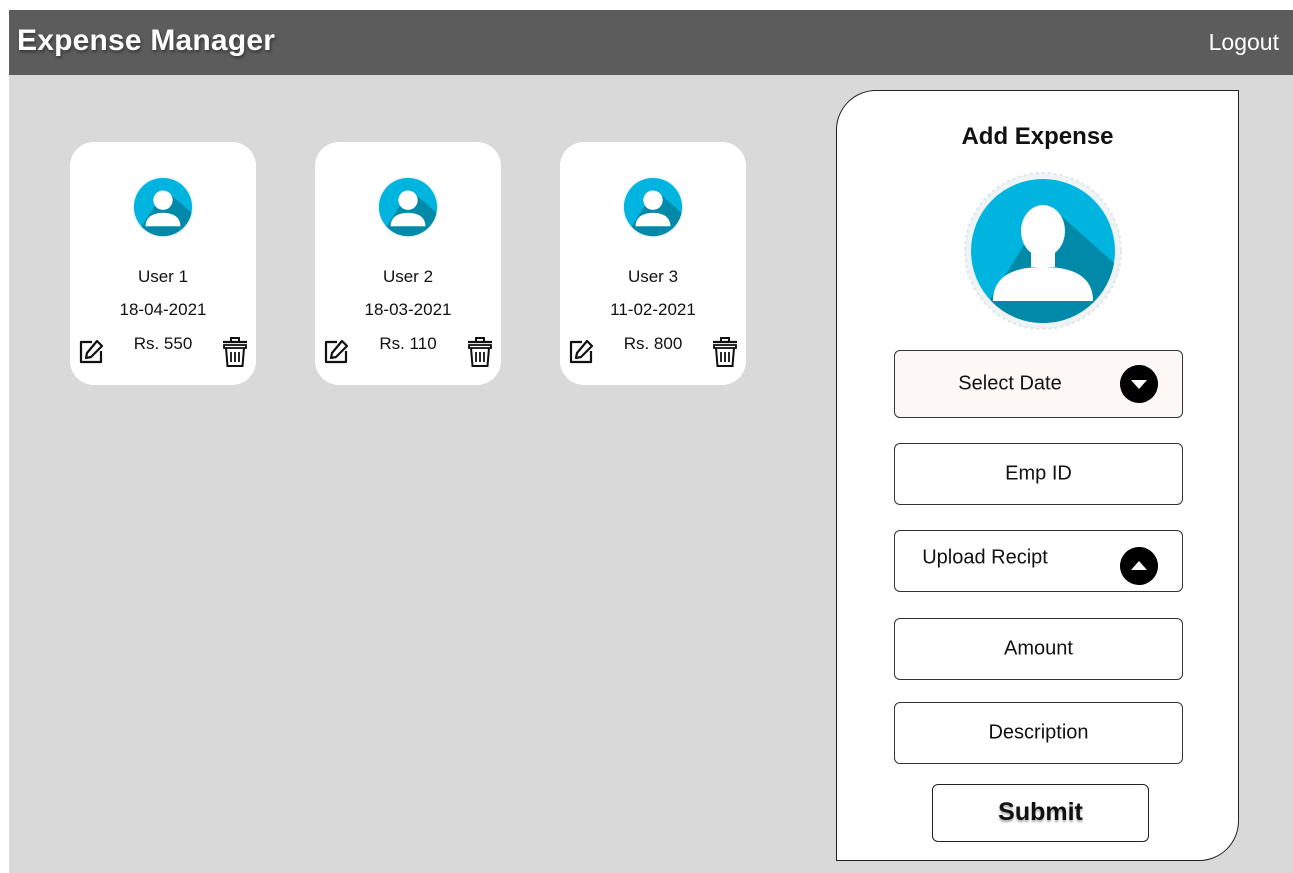 This screenshot has height=873, width=1293. What do you see at coordinates (1139, 384) in the screenshot?
I see `chevron-down-circle-icon` at bounding box center [1139, 384].